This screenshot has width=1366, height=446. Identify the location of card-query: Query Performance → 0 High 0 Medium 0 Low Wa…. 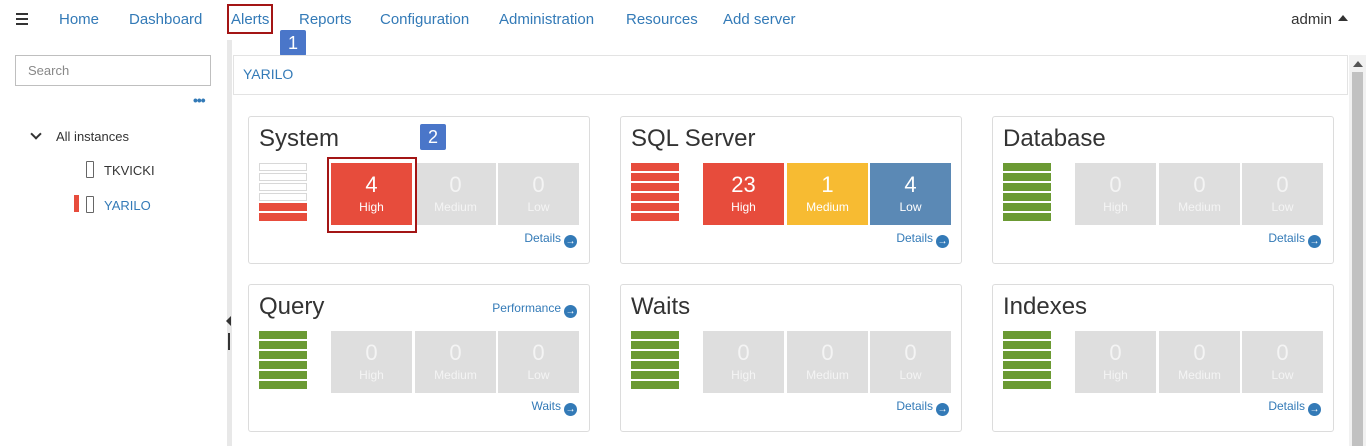
(419, 358).